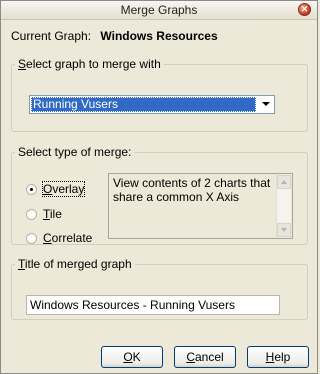  I want to click on current-graph-value: Windows Resources, so click(159, 36).